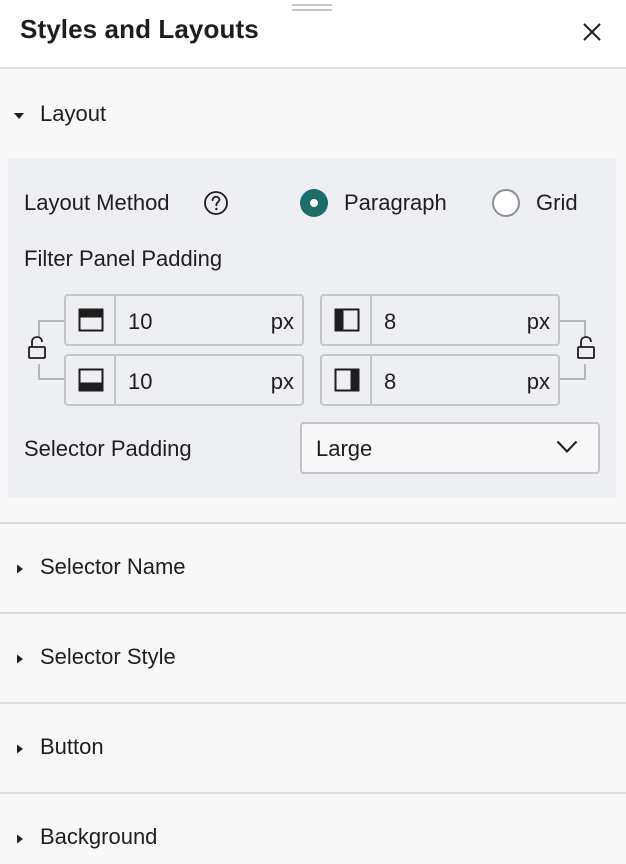 This screenshot has width=626, height=864. I want to click on radio-label-grid: Grid, so click(557, 202).